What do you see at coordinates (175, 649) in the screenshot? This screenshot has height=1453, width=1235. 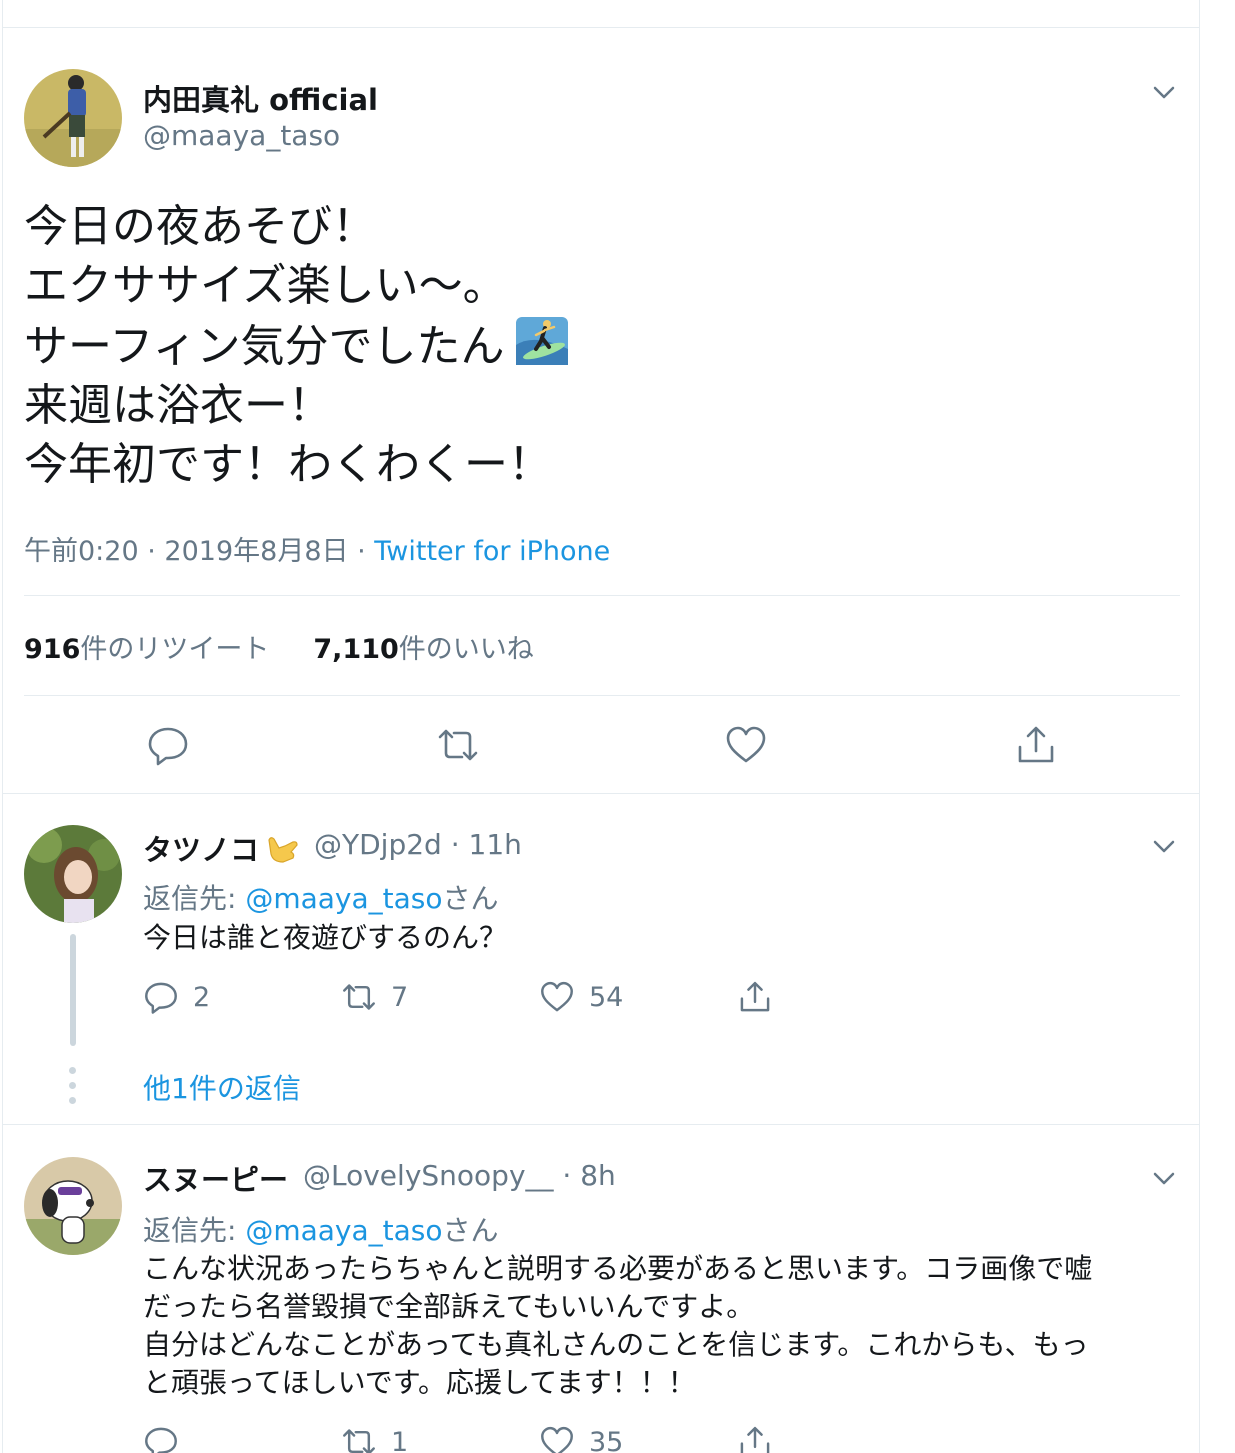 I see `retweet-label: 件のリツイート` at bounding box center [175, 649].